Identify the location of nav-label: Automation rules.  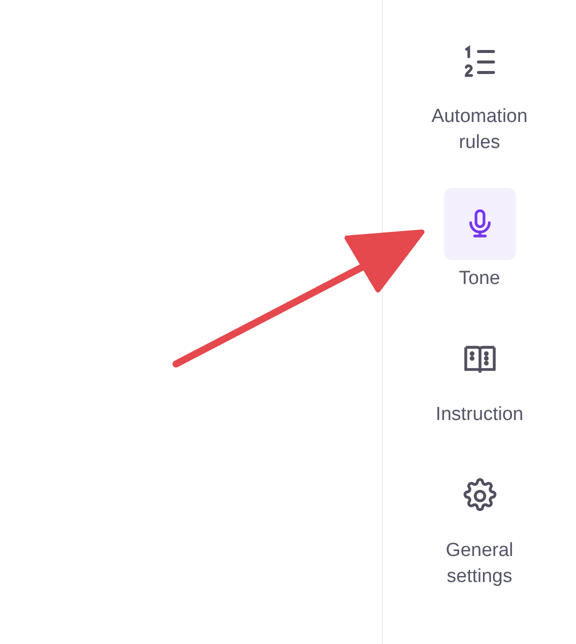
(479, 130).